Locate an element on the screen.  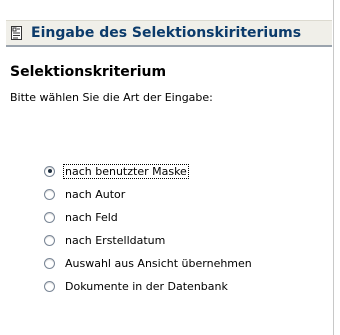
title-bar: Eingabe des Selektionskiriteriums is located at coordinates (169, 33).